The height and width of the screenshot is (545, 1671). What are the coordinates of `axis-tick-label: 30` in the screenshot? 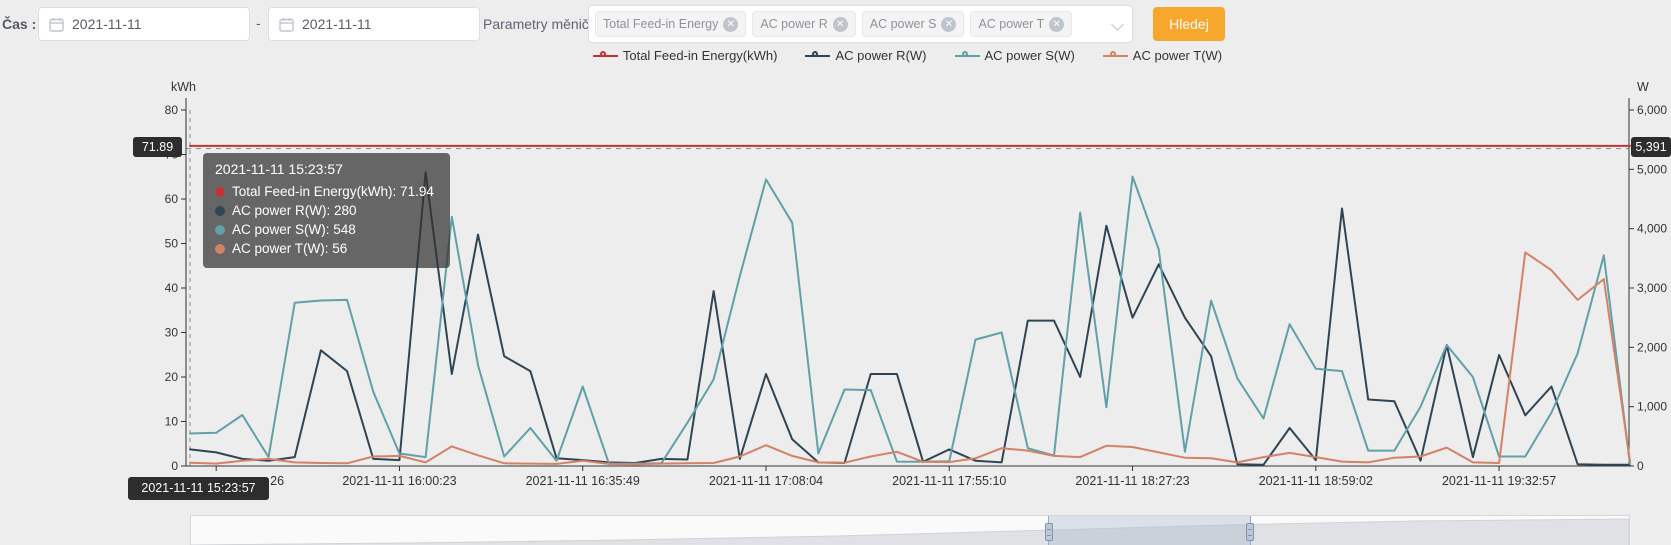 It's located at (172, 333).